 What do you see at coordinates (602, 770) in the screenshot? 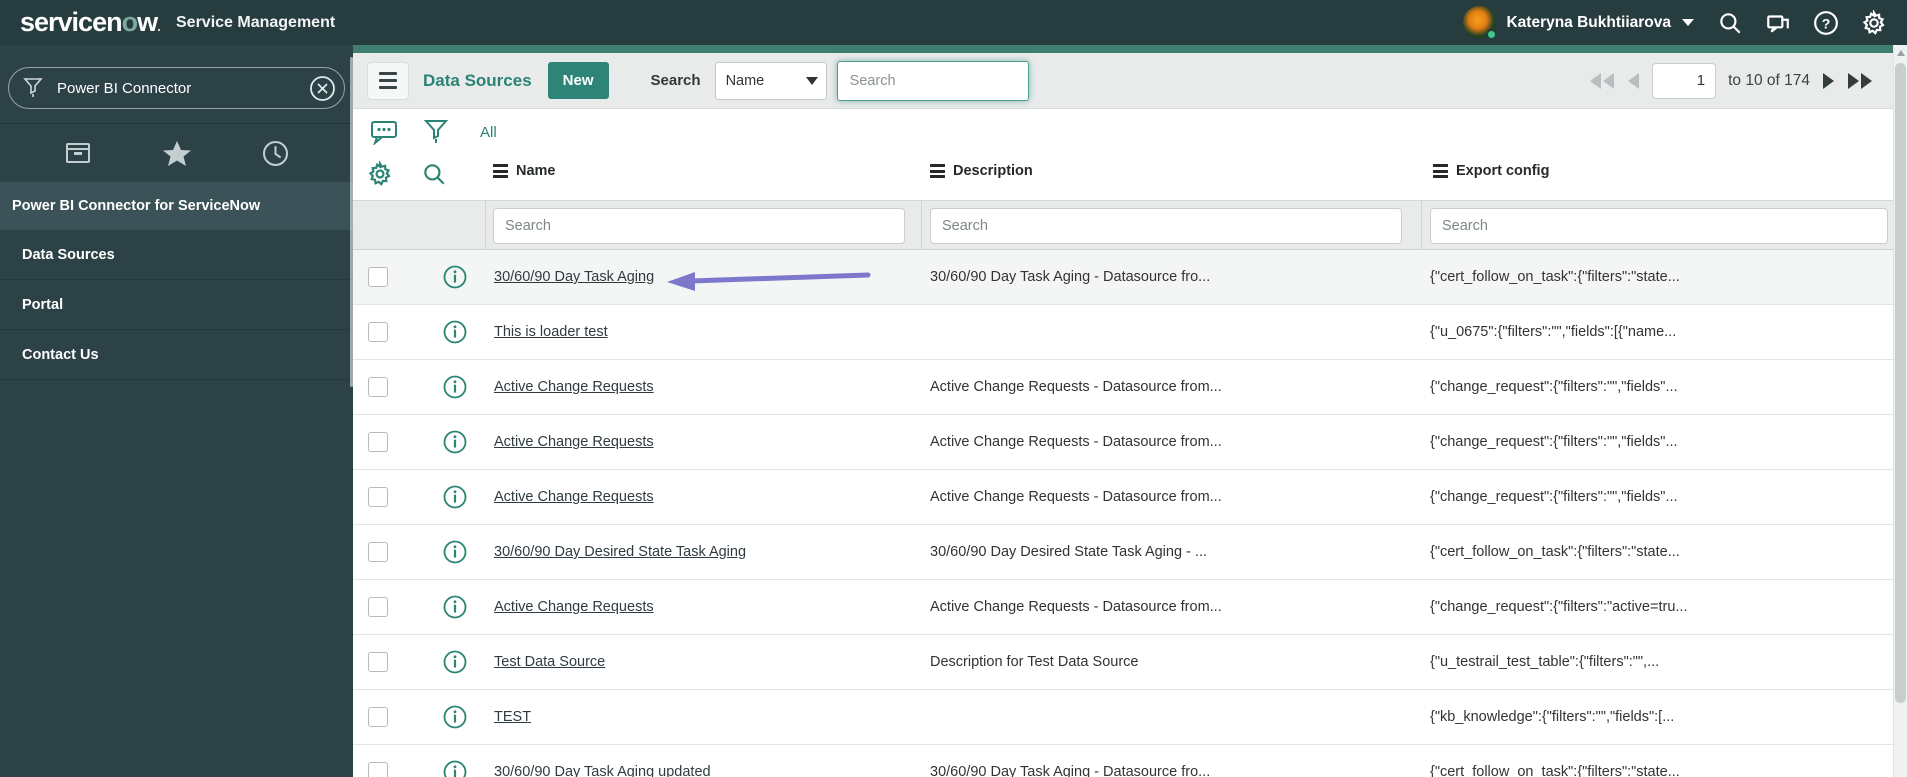
I see `record-link: 30/60/90 Day Task Aging updated` at bounding box center [602, 770].